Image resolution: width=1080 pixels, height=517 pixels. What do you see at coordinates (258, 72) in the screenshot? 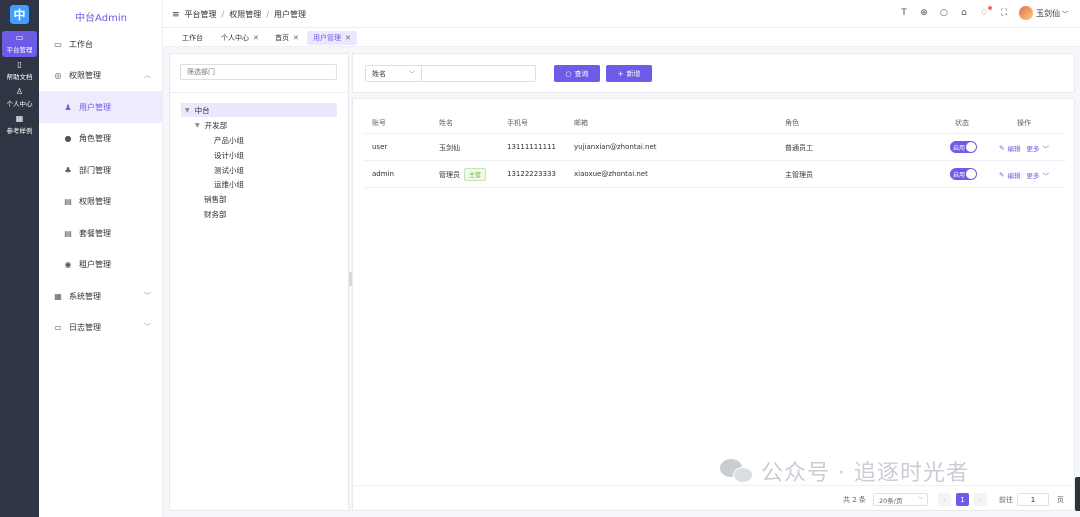
I see `department-search-input` at bounding box center [258, 72].